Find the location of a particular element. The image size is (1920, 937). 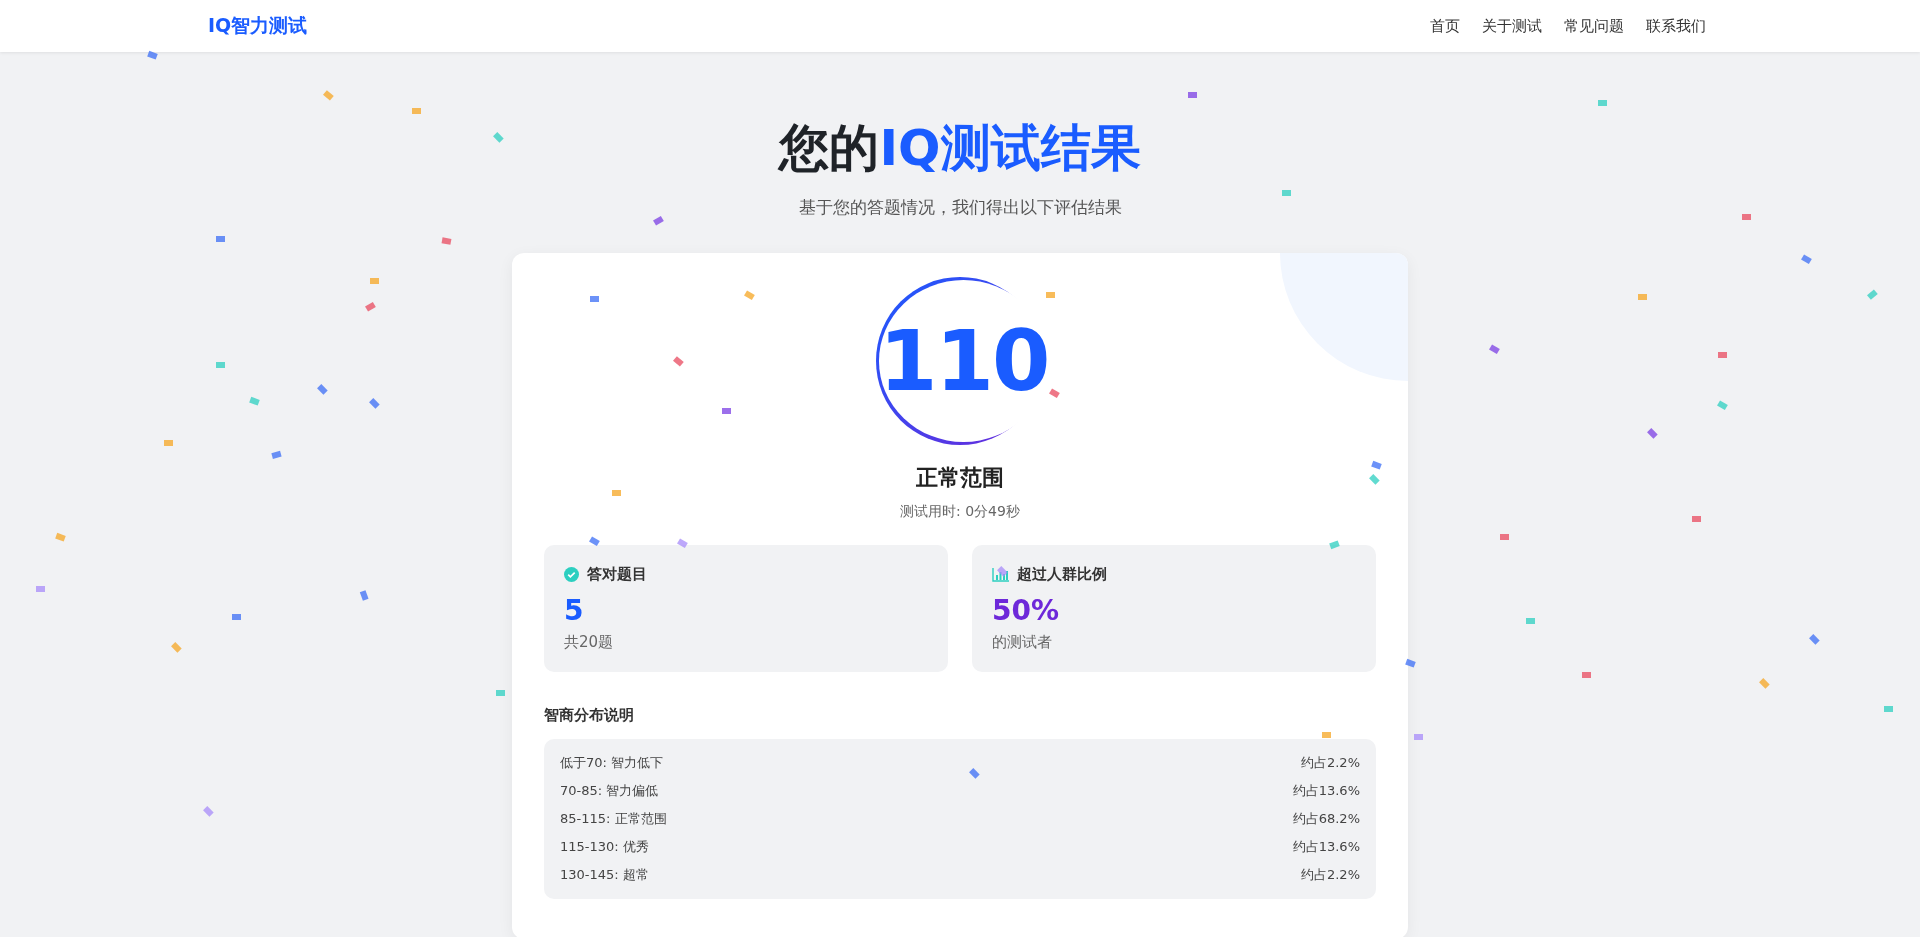

iq-range-label: 130-145: 超常 is located at coordinates (604, 874).